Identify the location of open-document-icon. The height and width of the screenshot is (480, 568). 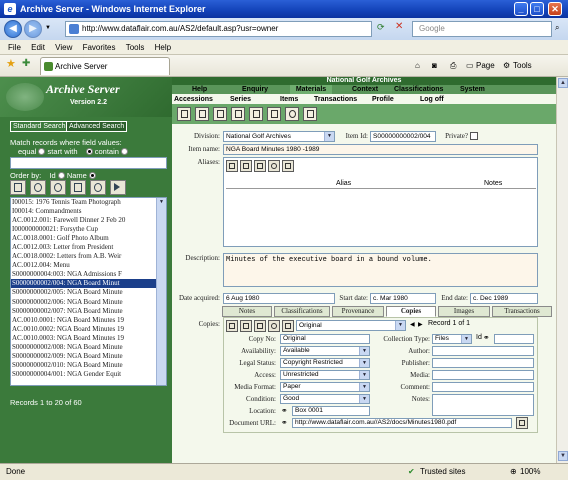
(522, 423).